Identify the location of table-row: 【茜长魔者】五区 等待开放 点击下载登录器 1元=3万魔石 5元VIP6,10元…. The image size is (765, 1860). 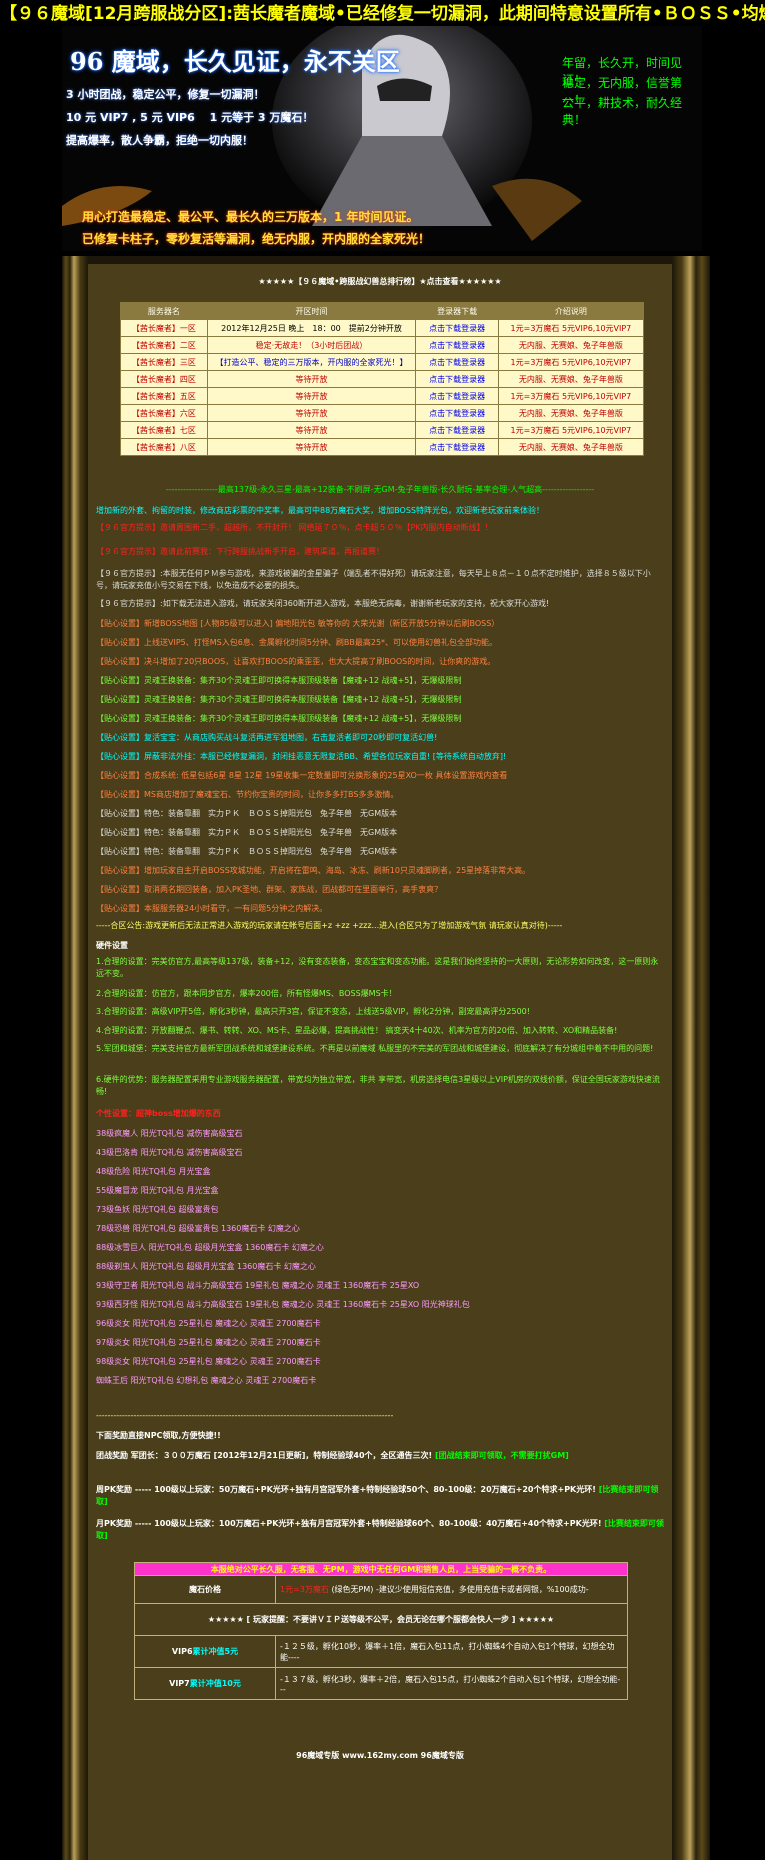
(382, 396).